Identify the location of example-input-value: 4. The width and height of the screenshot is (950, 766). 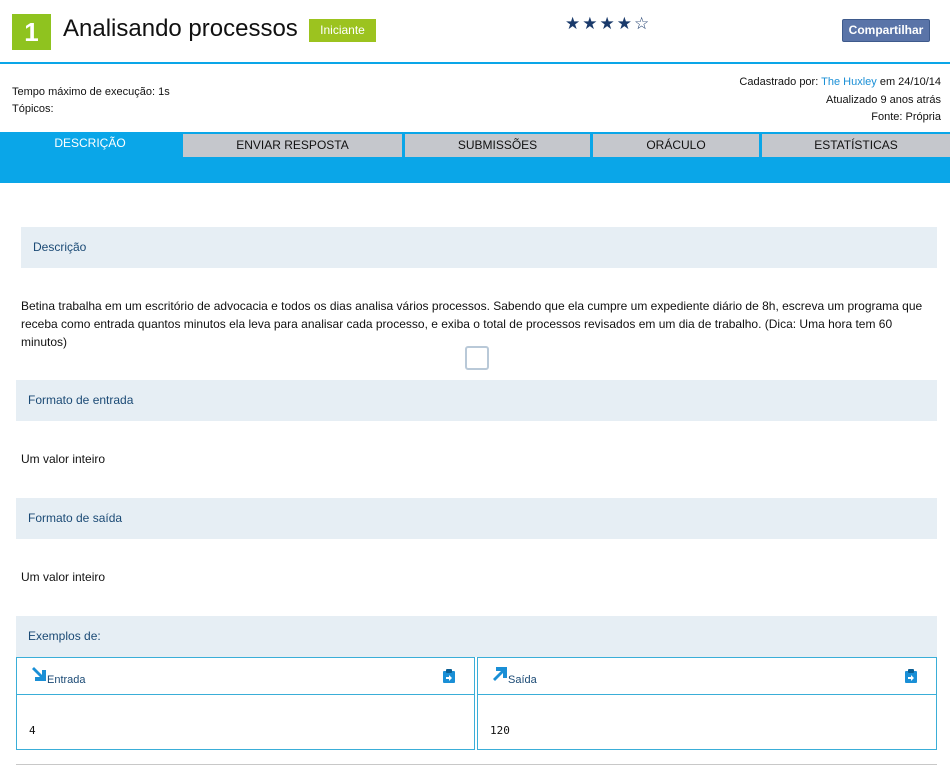
(32, 730).